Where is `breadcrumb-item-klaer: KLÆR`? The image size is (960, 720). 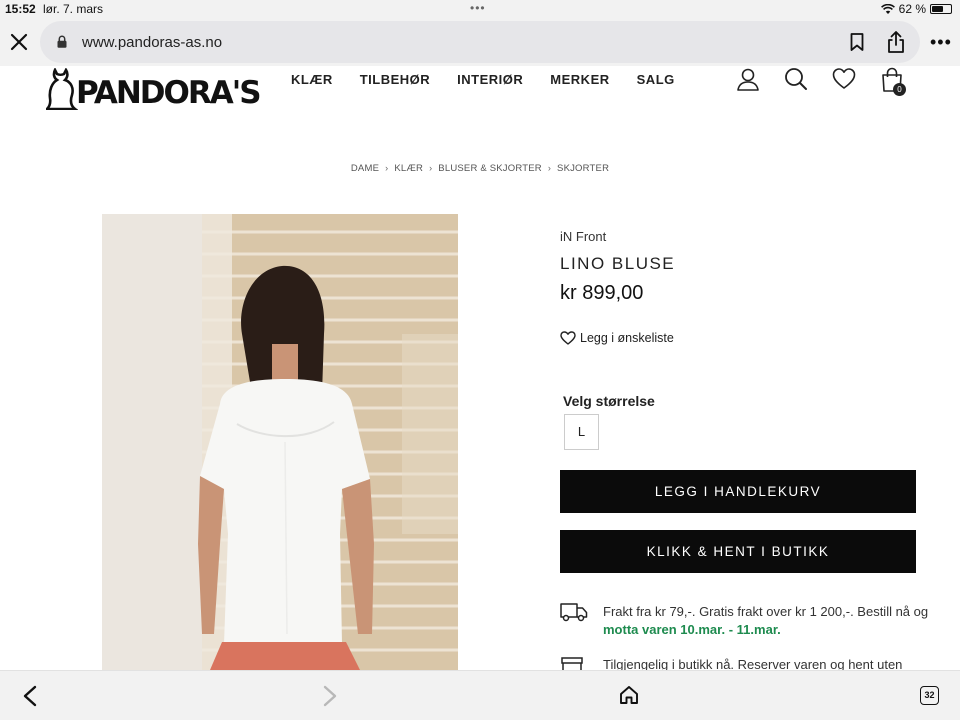
breadcrumb-item-klaer: KLÆR is located at coordinates (408, 168).